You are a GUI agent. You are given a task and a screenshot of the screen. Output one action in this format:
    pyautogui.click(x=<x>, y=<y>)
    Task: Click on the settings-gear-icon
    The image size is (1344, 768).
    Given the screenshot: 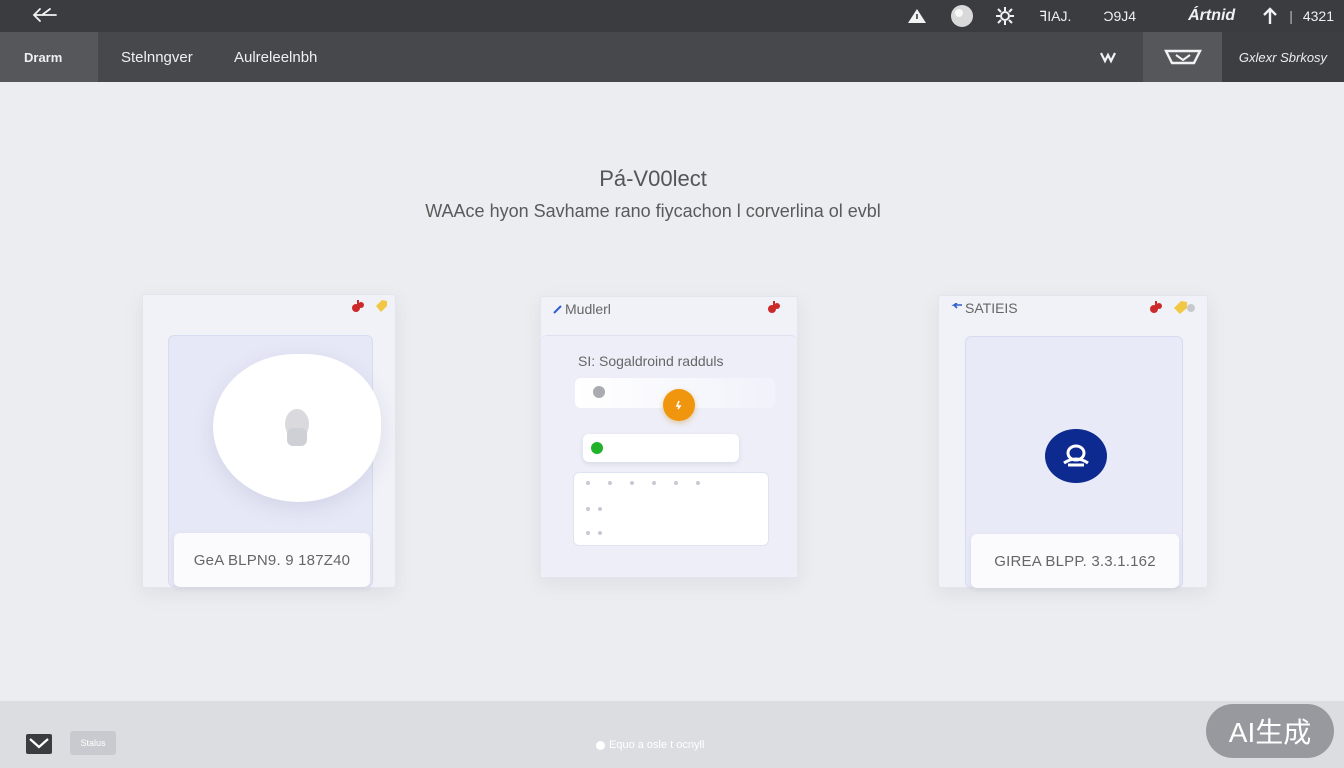 What is the action you would take?
    pyautogui.click(x=1005, y=16)
    